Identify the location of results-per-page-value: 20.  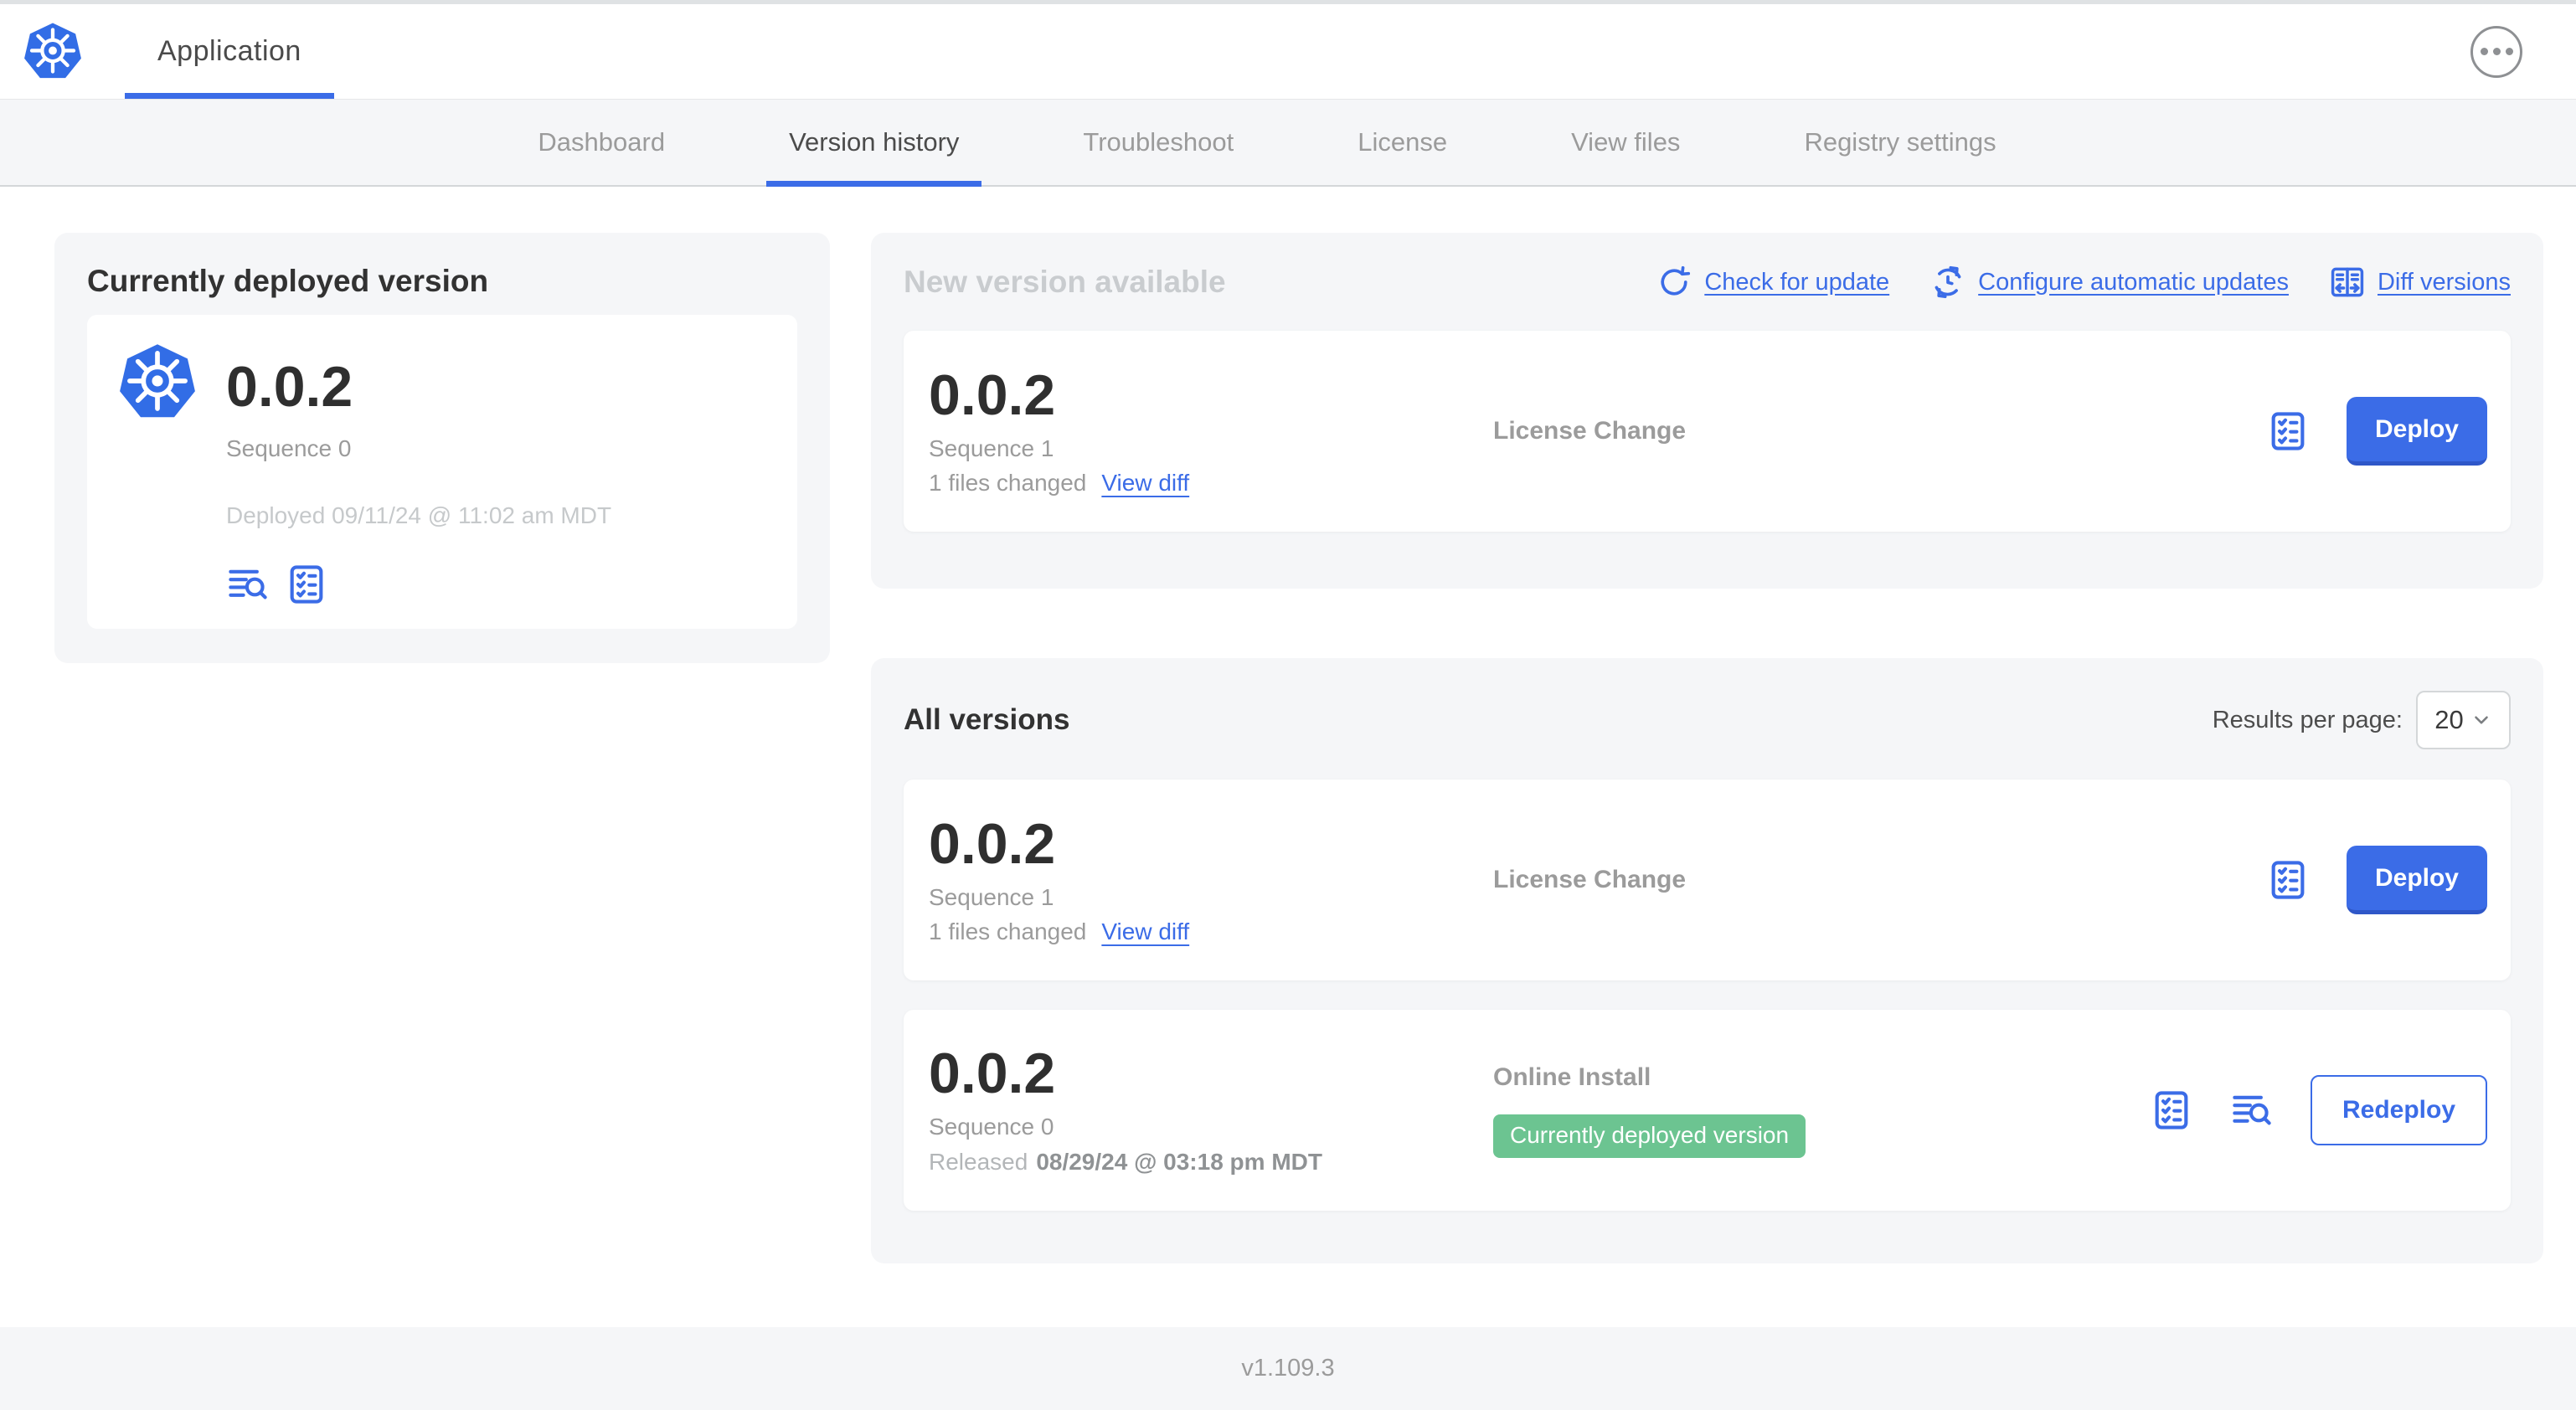
(2449, 719).